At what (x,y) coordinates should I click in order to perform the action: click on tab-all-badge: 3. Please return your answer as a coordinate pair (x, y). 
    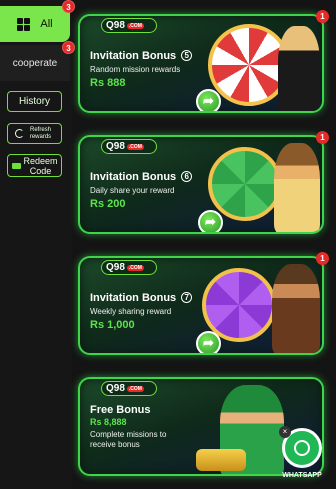
    Looking at the image, I should click on (68, 6).